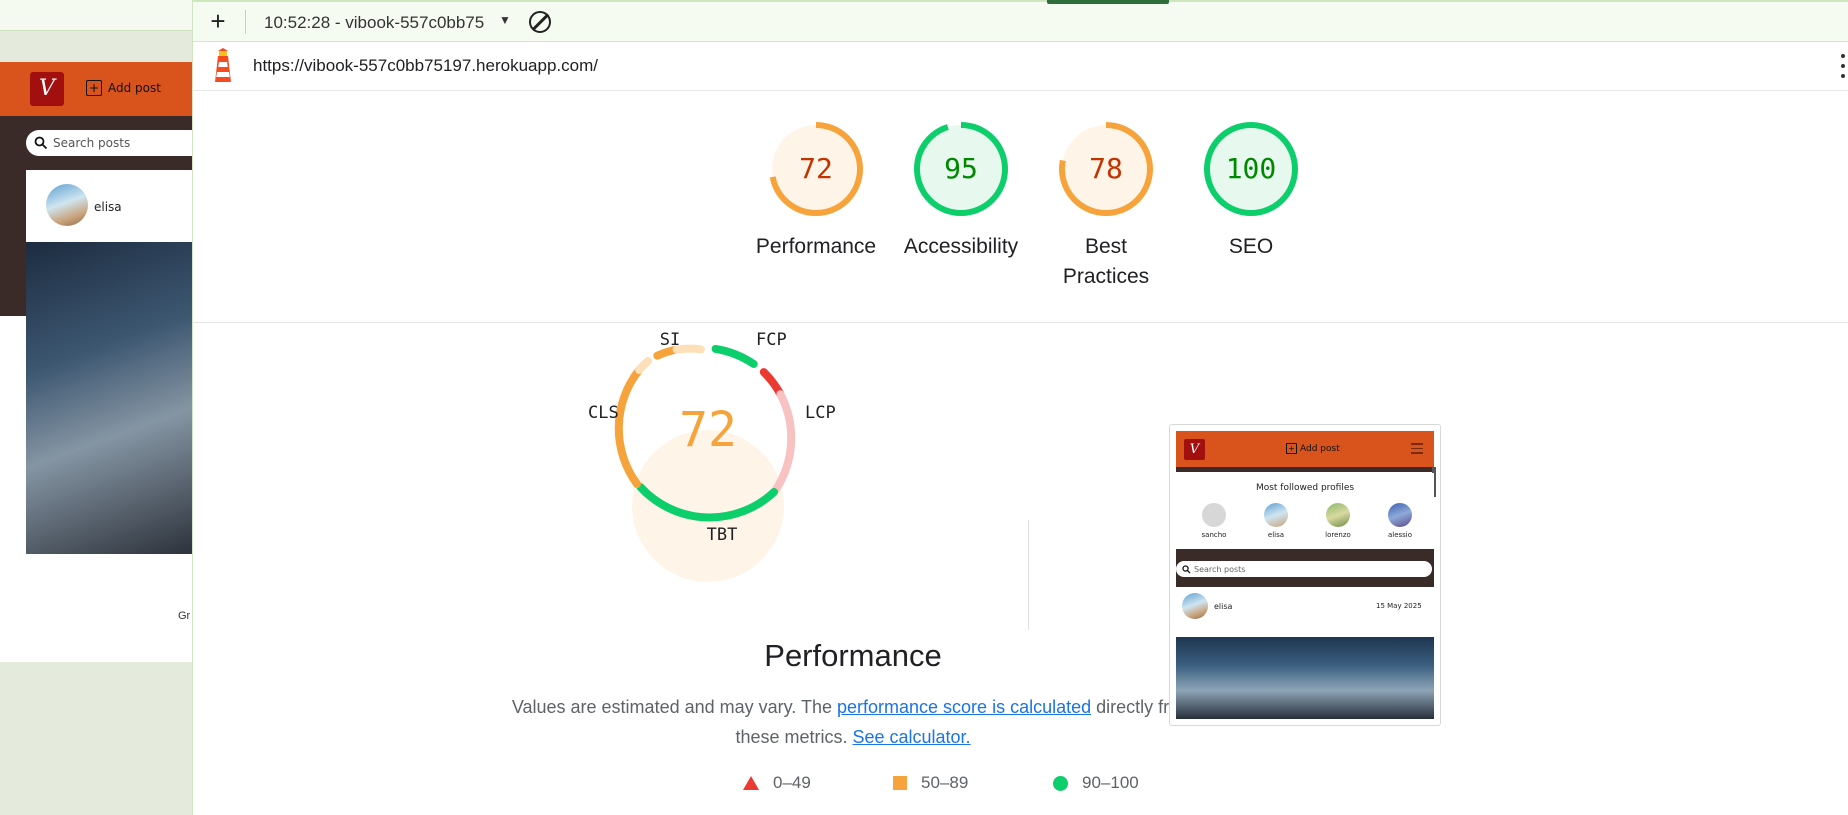 This screenshot has height=815, width=1848. What do you see at coordinates (379, 23) in the screenshot?
I see `report-selector: 10:52:28 - vibook-557c0bb75` at bounding box center [379, 23].